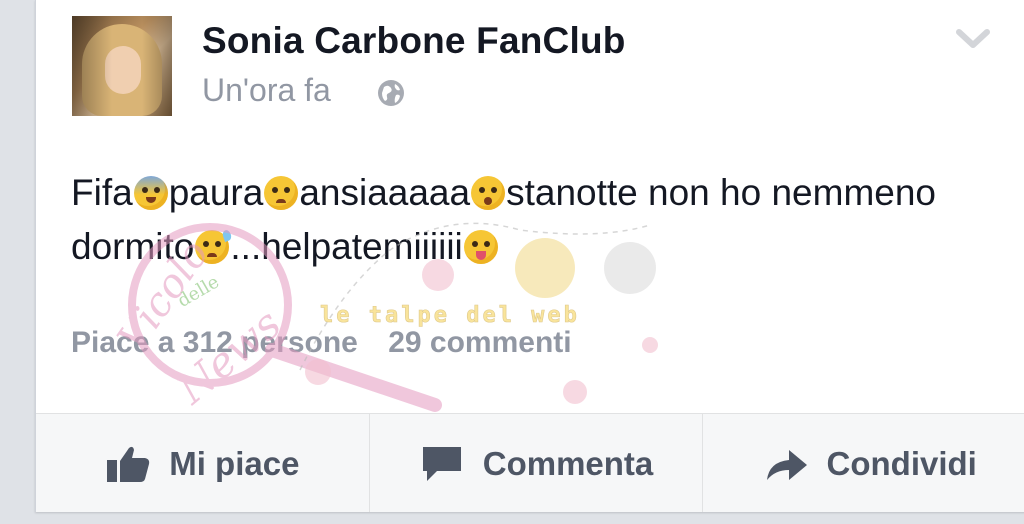 This screenshot has width=1024, height=524. I want to click on disappointed-face-icon, so click(281, 193).